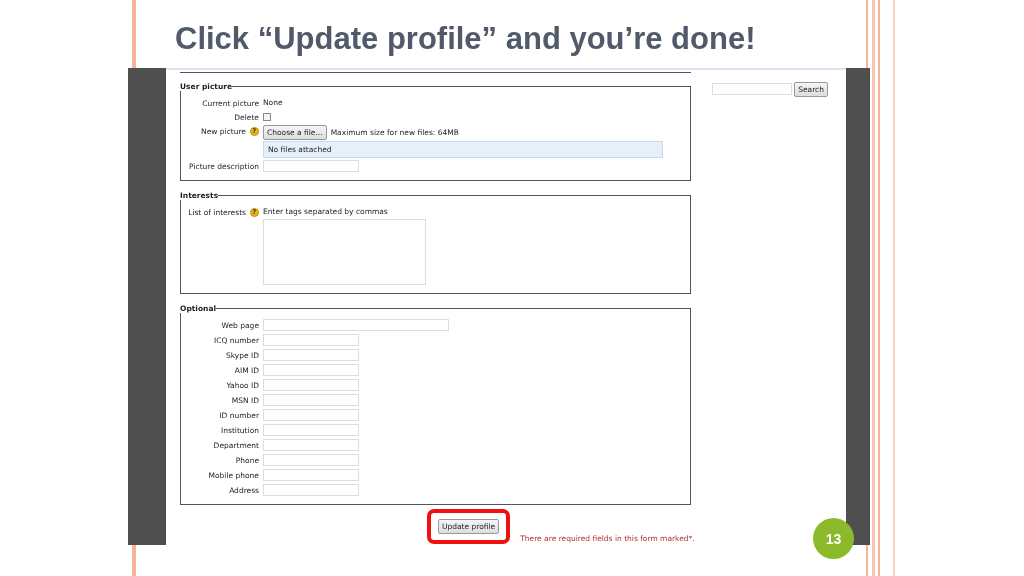 The width and height of the screenshot is (1024, 576). Describe the element at coordinates (267, 117) in the screenshot. I see `checkbox` at that location.